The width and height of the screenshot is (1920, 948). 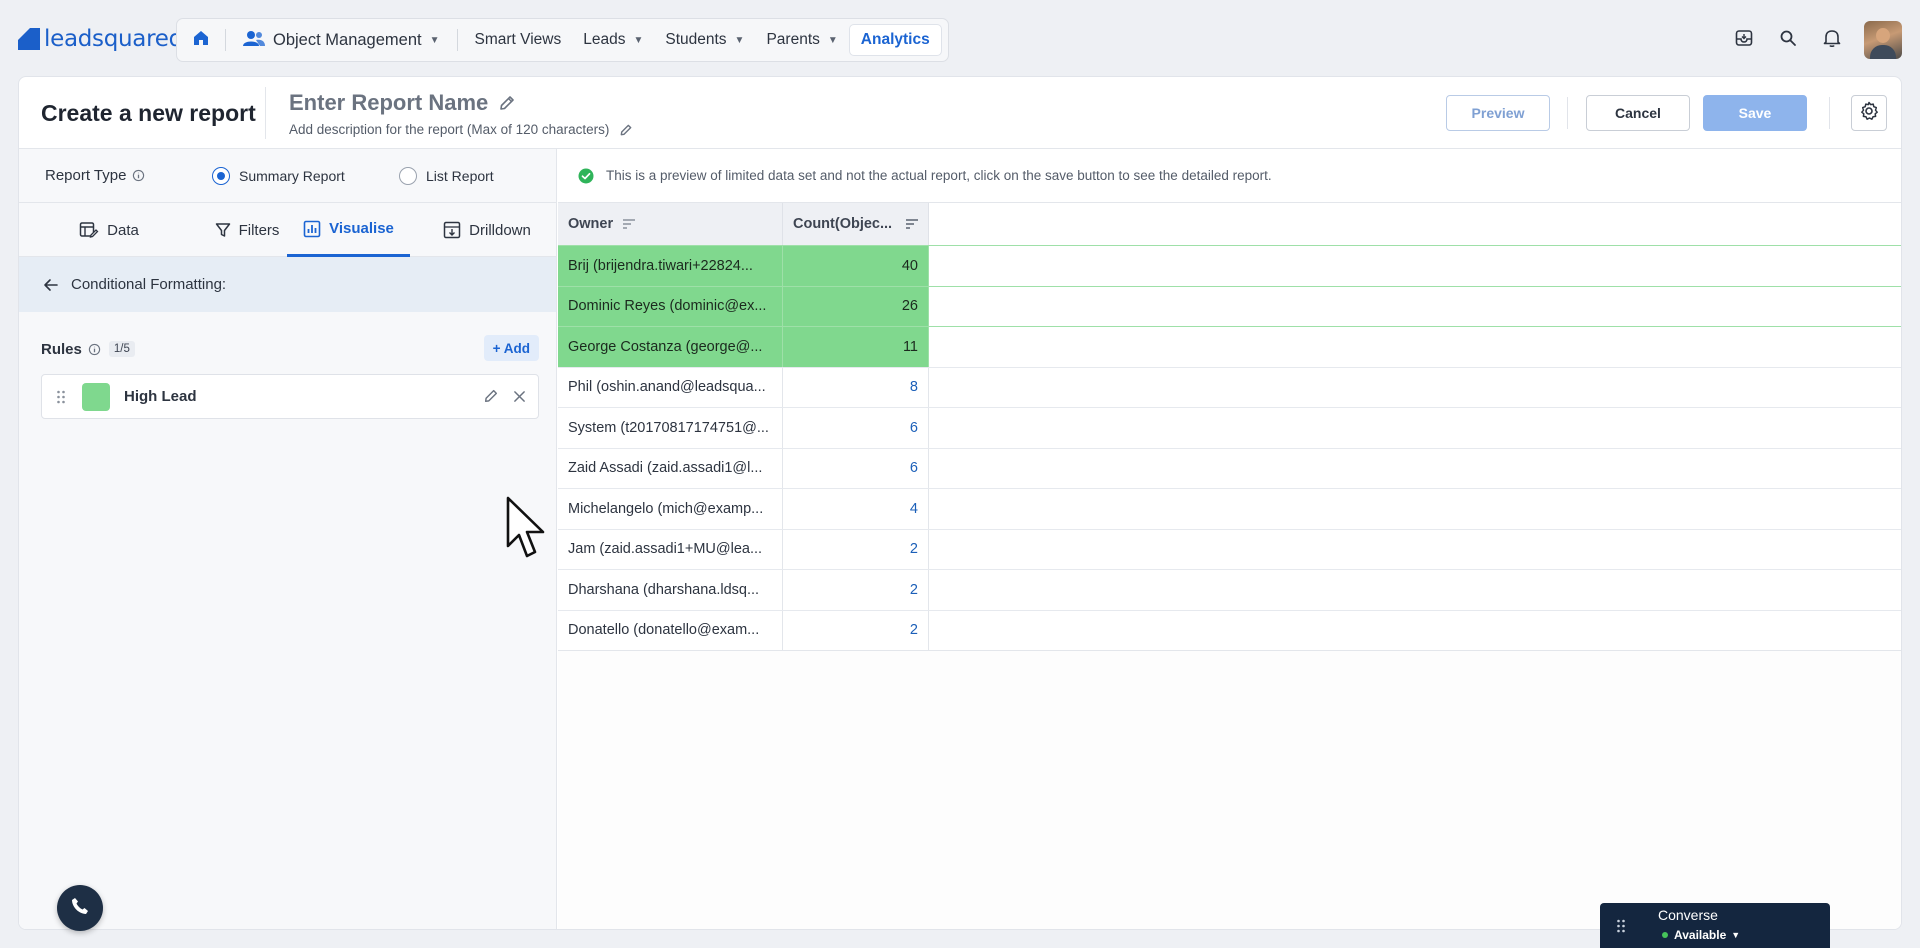 What do you see at coordinates (1701, 935) in the screenshot?
I see `availability-status: Available ▼` at bounding box center [1701, 935].